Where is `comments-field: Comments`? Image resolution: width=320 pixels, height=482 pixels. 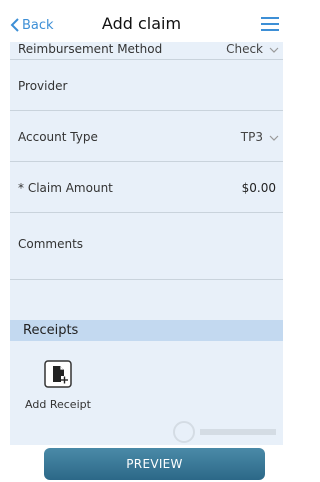 comments-field: Comments is located at coordinates (146, 246).